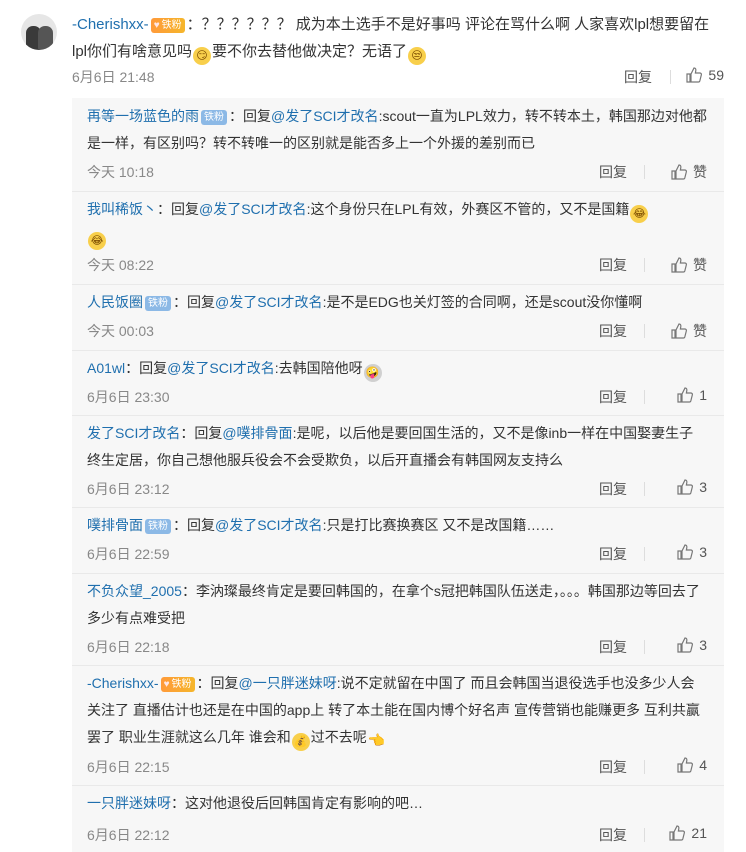 Image resolution: width=746 pixels, height=852 pixels. Describe the element at coordinates (705, 75) in the screenshot. I see `like-button: 59` at that location.